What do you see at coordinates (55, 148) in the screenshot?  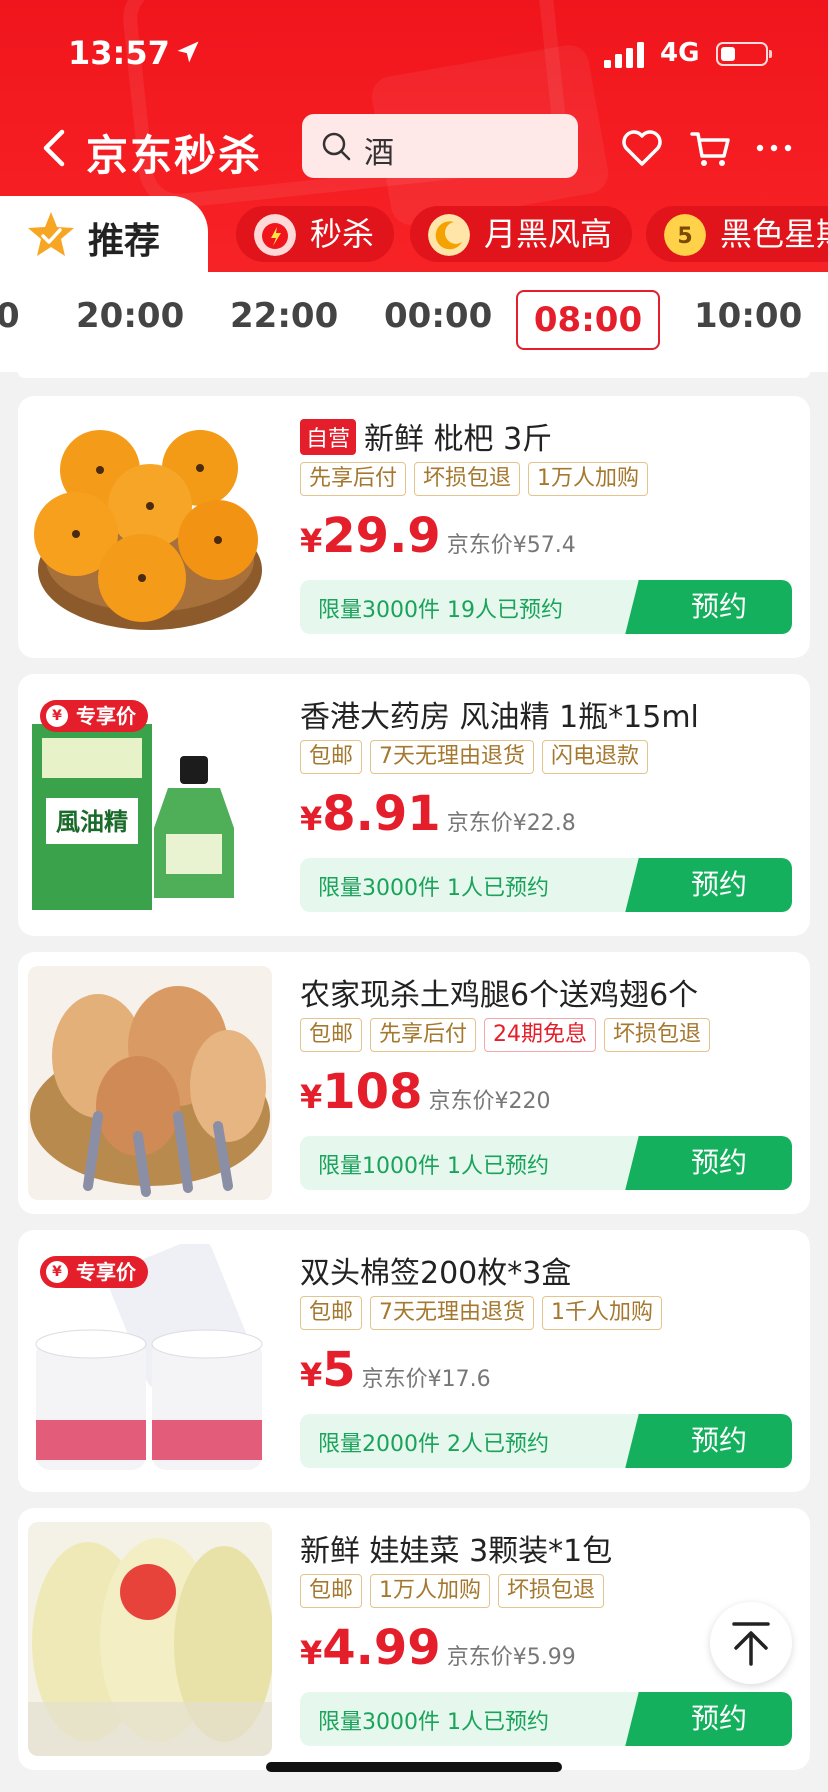 I see `back-arrow-icon` at bounding box center [55, 148].